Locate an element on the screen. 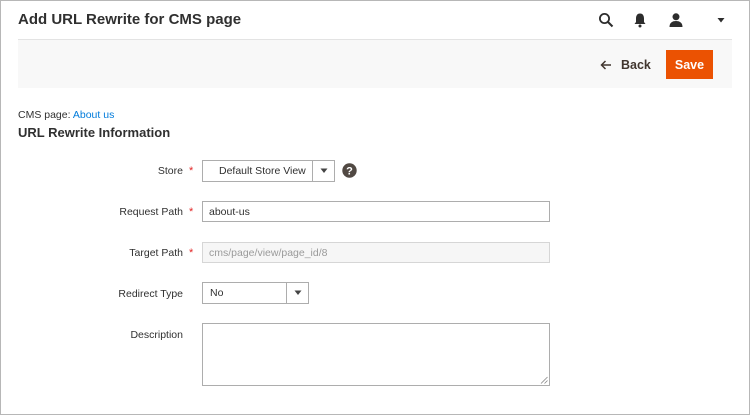 This screenshot has width=750, height=415. redirect-type-select: No is located at coordinates (255, 293).